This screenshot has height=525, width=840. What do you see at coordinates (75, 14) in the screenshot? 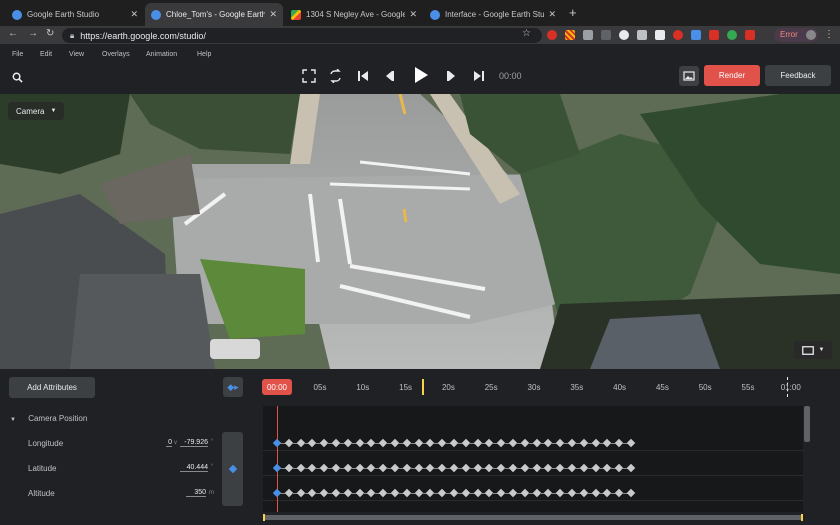
I see `browser-tab: Google Earth Studio ✕` at bounding box center [75, 14].